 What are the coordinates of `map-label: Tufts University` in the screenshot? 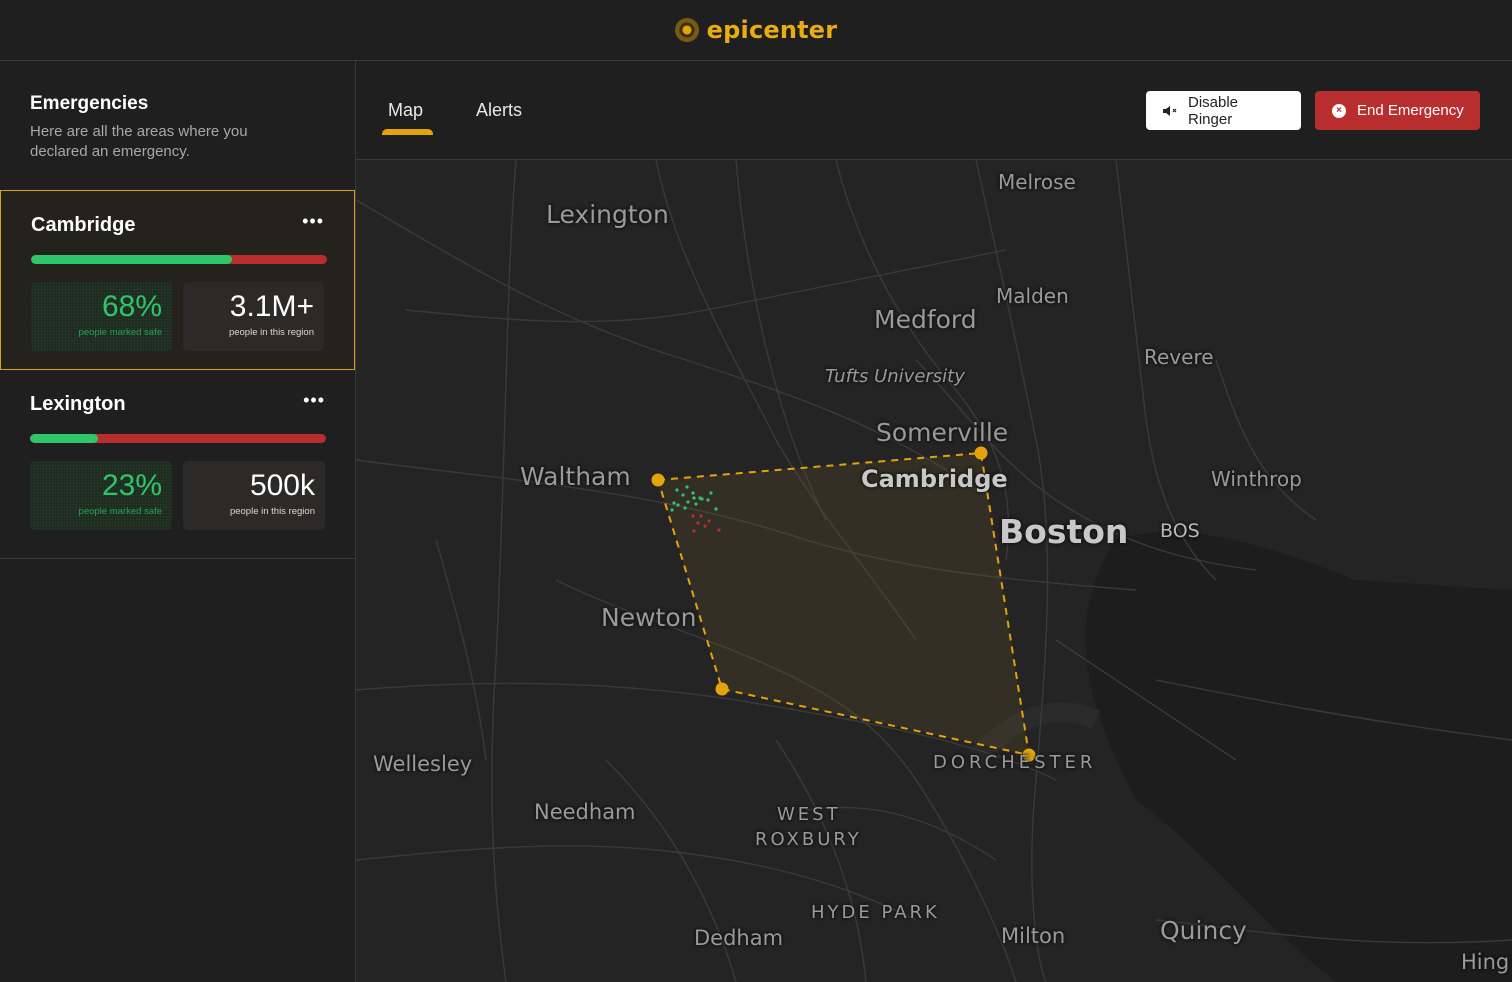 It's located at (895, 376).